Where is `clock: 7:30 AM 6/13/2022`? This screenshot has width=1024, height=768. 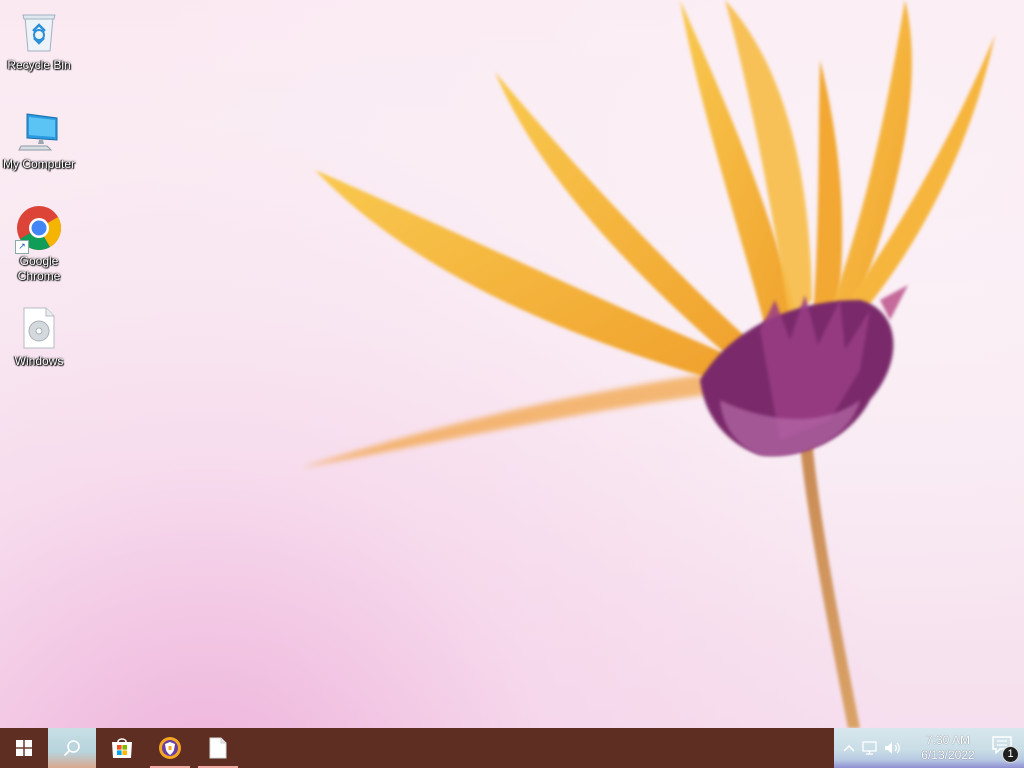 clock: 7:30 AM 6/13/2022 is located at coordinates (948, 748).